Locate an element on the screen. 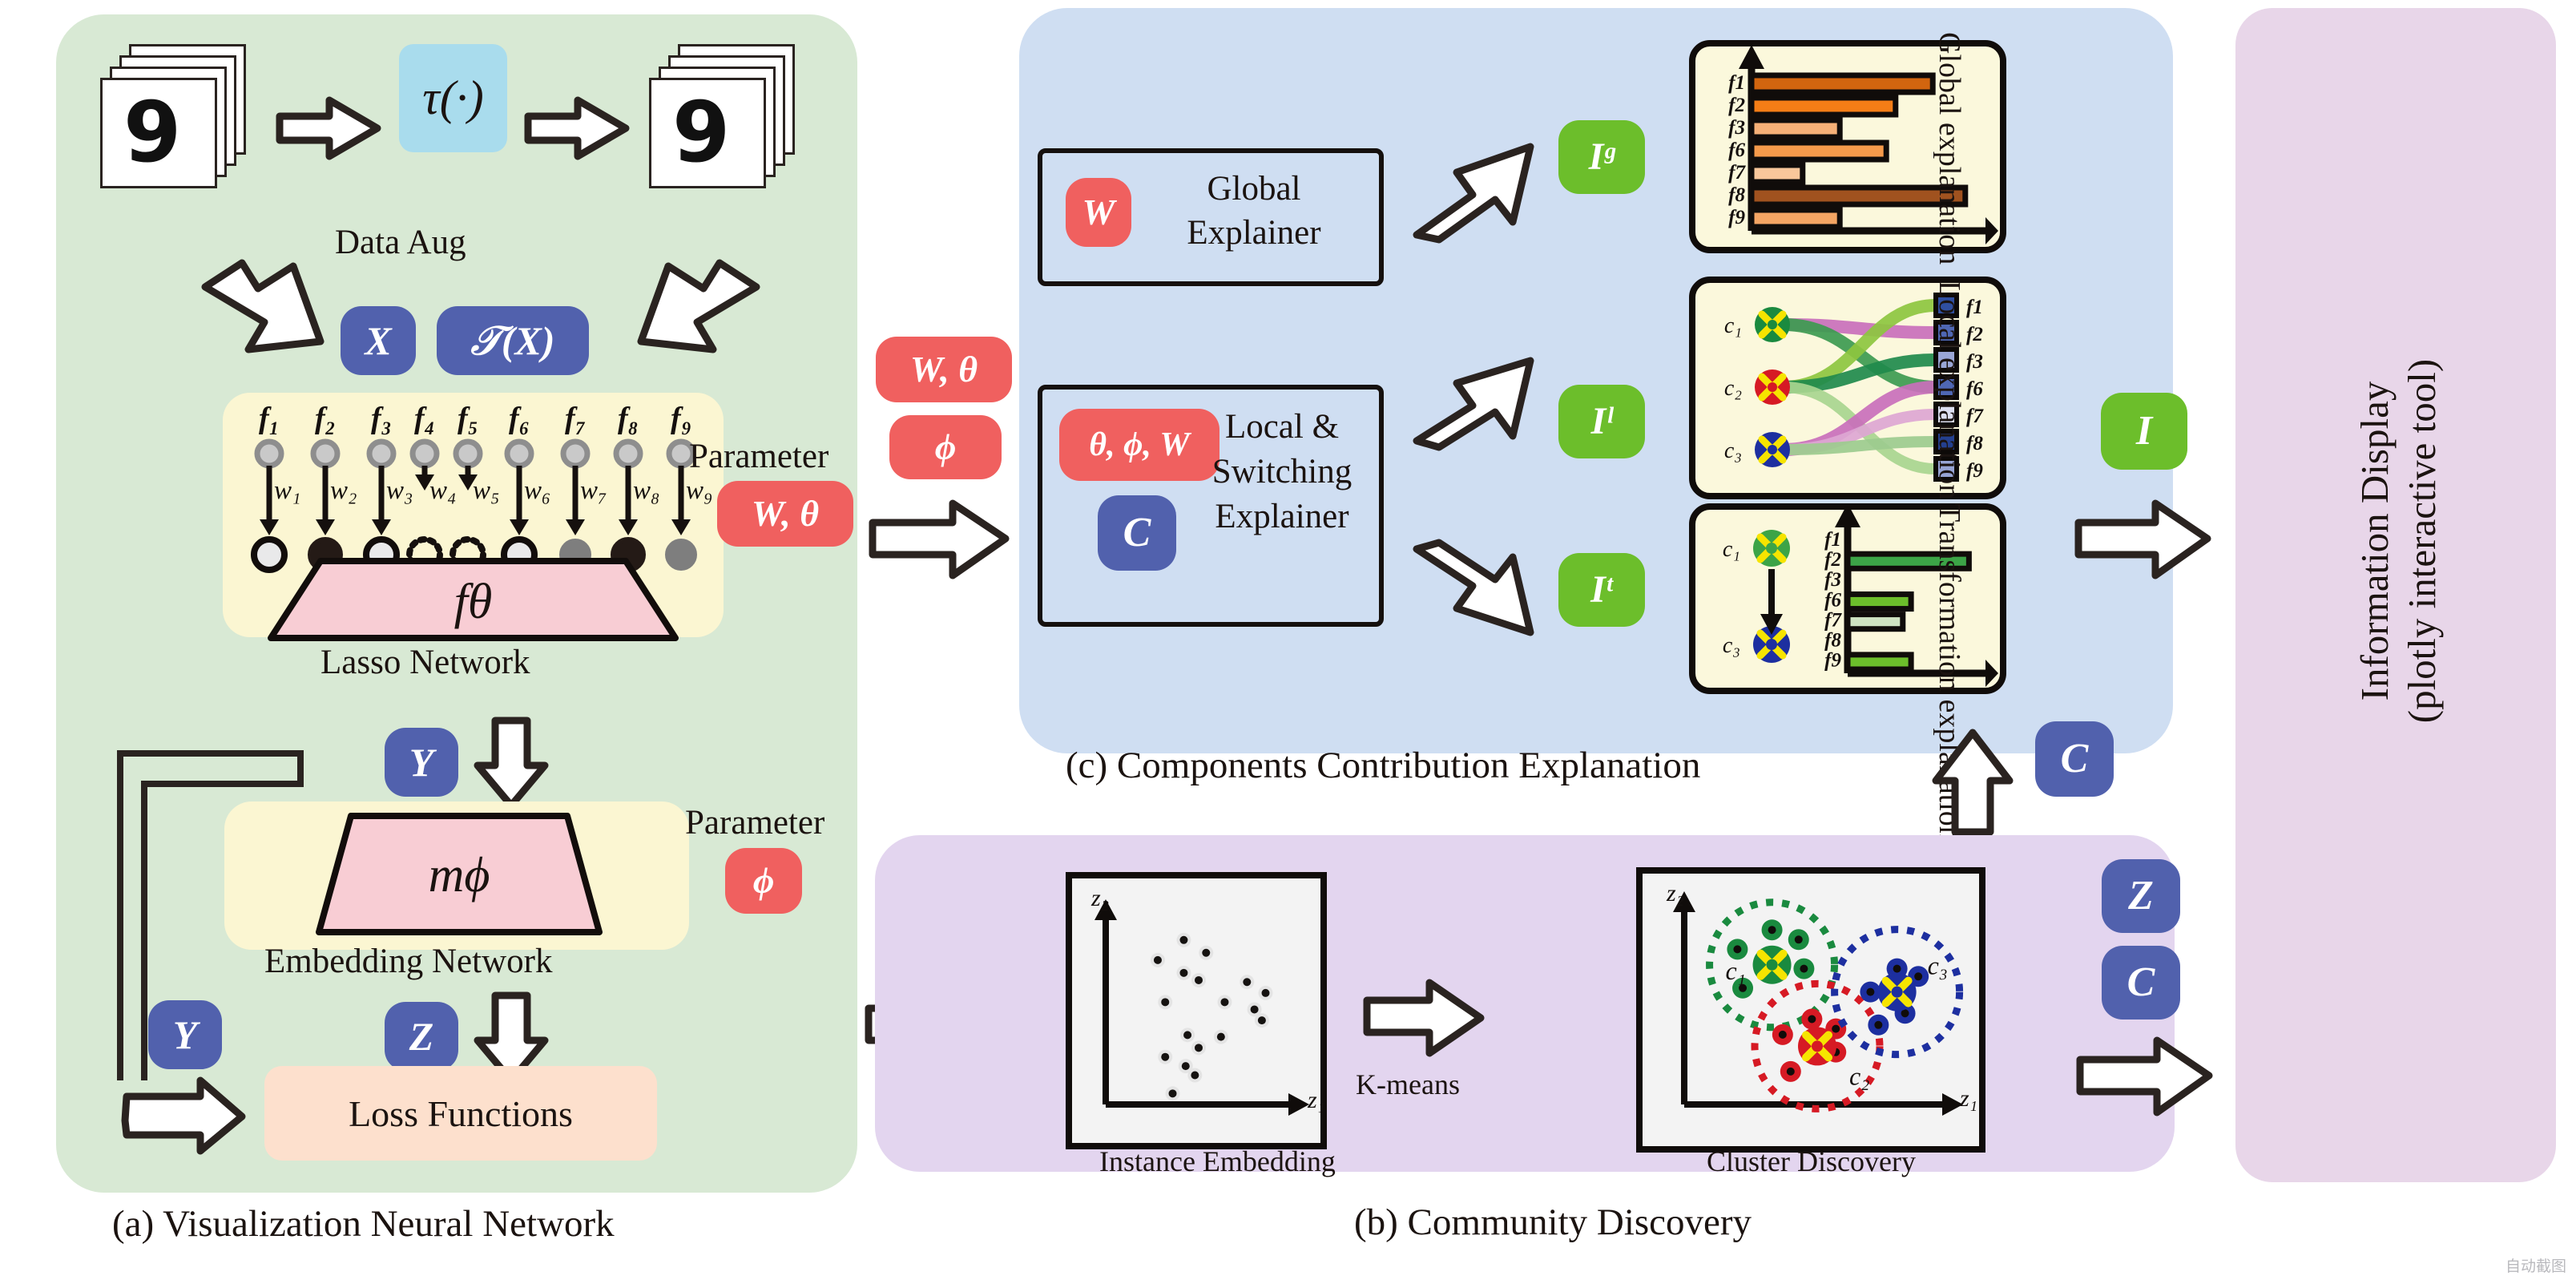 Image resolution: width=2576 pixels, height=1284 pixels. data-aug-caption: Data Aug is located at coordinates (400, 243).